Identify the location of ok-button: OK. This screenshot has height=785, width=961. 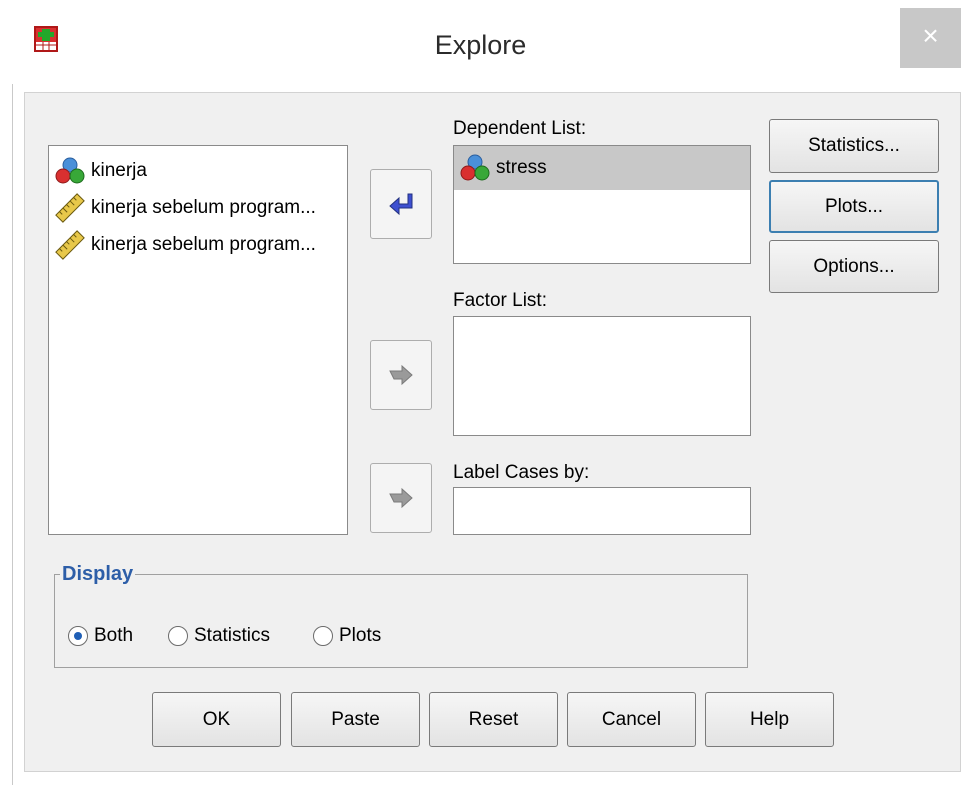
(216, 719).